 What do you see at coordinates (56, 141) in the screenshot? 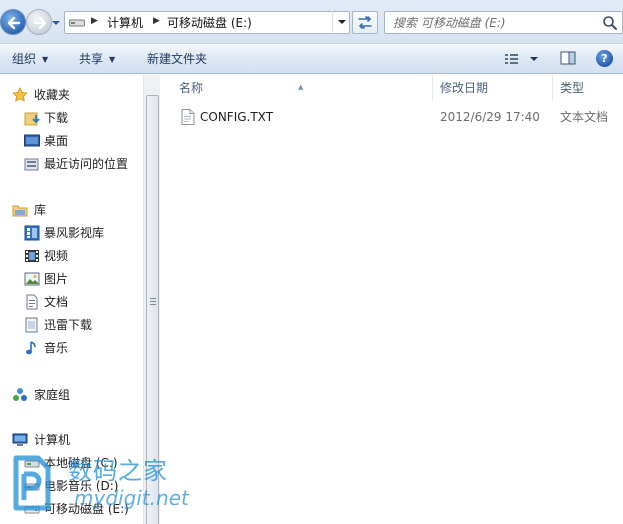
I see `nav-item-label: 桌面` at bounding box center [56, 141].